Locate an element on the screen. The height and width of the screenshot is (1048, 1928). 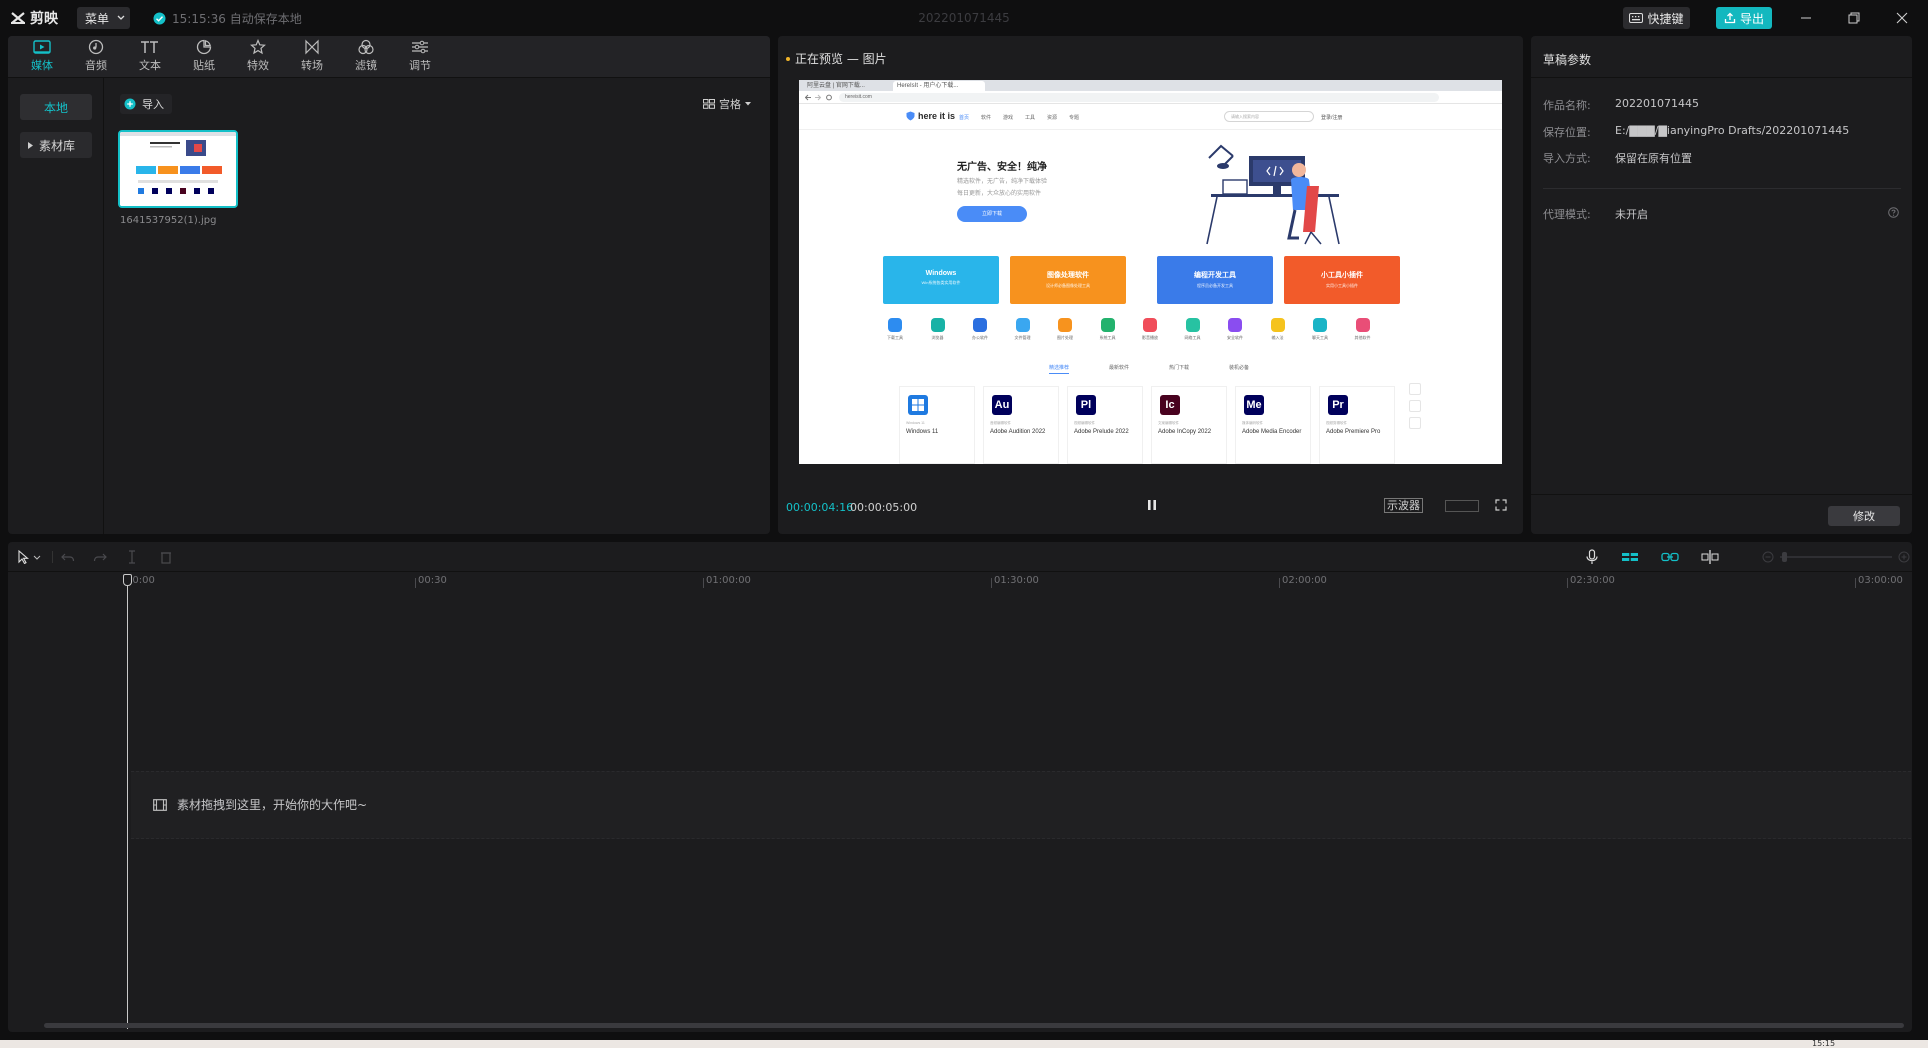
minimize-icon is located at coordinates (1806, 18).